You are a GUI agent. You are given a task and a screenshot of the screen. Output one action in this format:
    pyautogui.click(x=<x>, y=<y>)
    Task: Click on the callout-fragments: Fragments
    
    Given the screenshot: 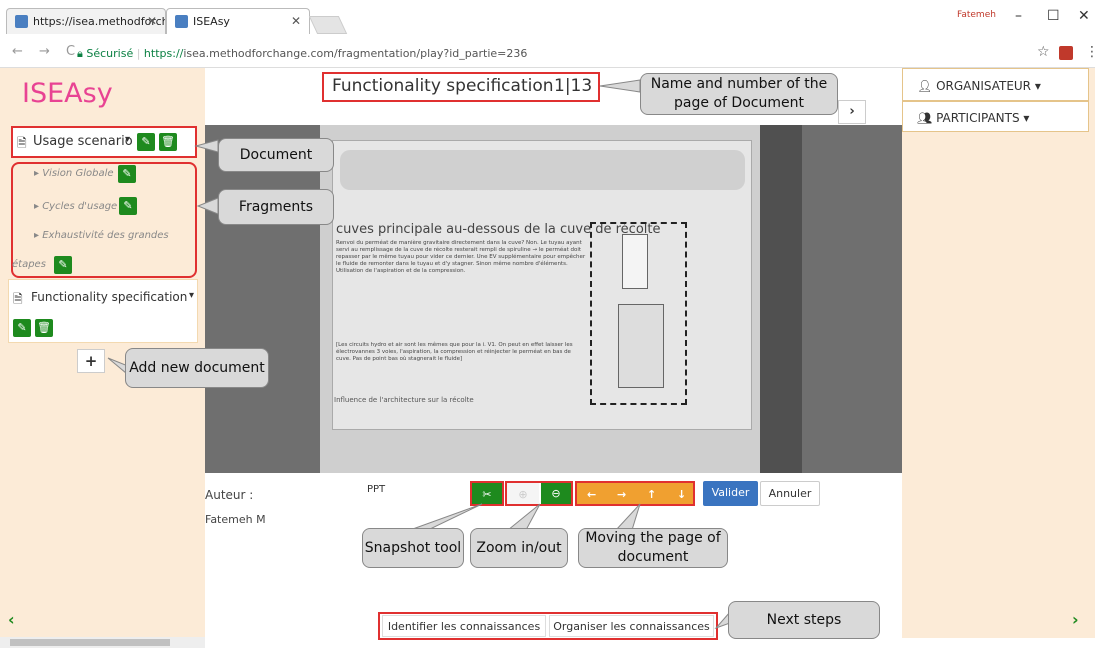 What is the action you would take?
    pyautogui.click(x=276, y=207)
    